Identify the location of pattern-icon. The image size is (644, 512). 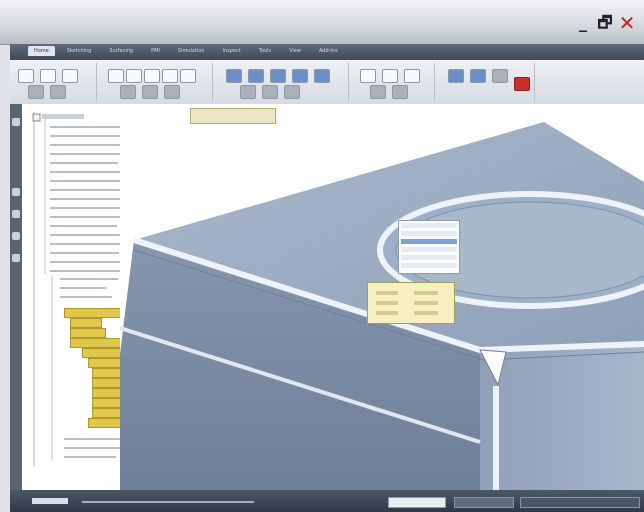
(248, 92).